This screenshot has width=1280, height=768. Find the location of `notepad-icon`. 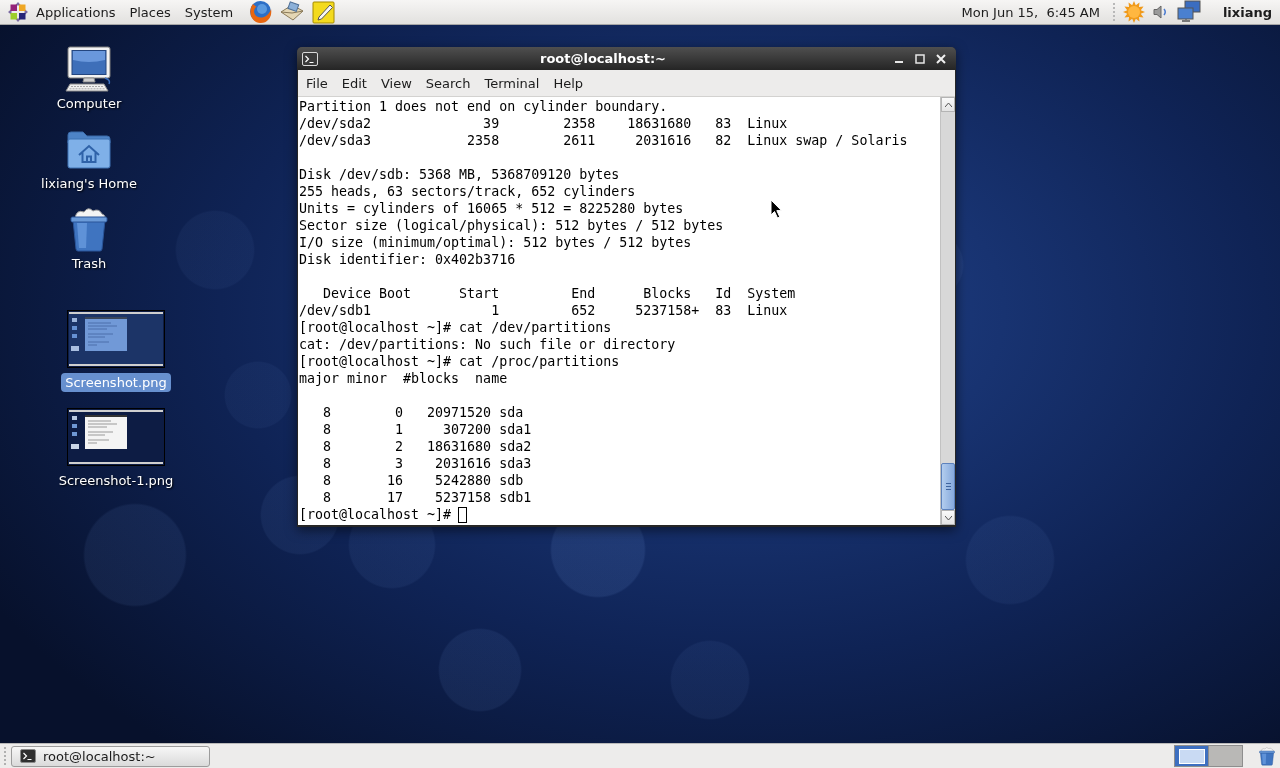

notepad-icon is located at coordinates (324, 12).